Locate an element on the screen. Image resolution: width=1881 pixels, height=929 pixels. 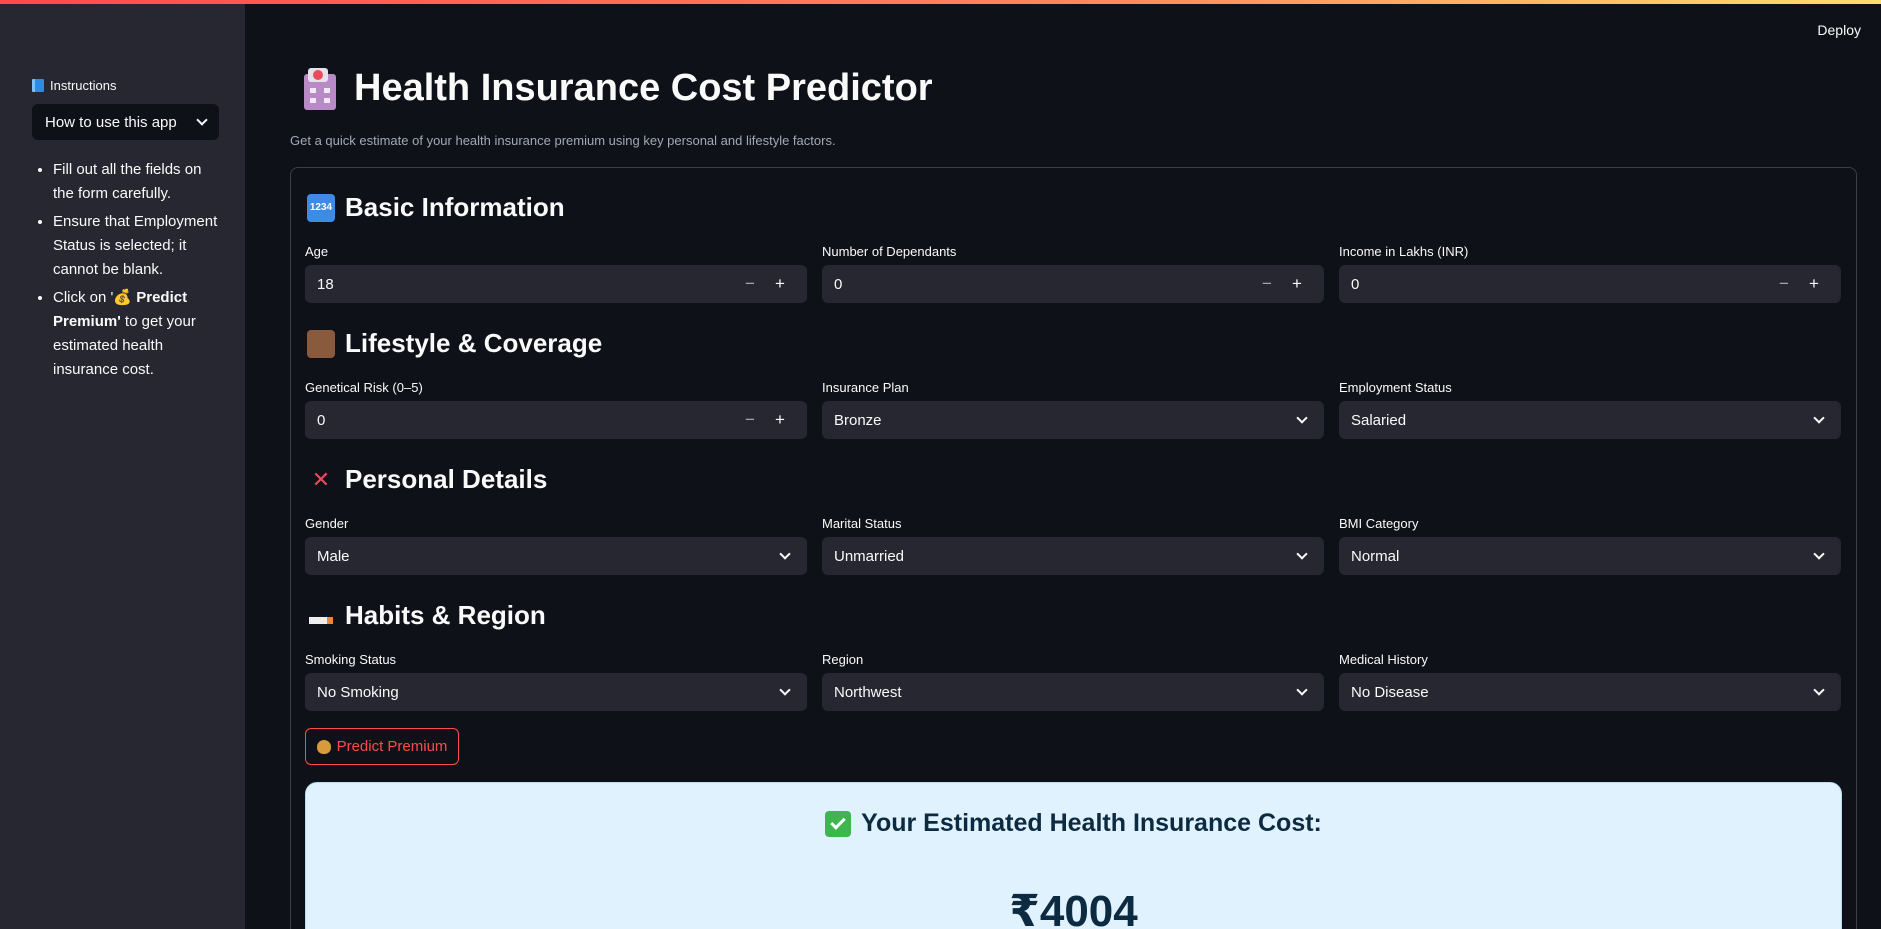
check-mark-icon is located at coordinates (838, 823).